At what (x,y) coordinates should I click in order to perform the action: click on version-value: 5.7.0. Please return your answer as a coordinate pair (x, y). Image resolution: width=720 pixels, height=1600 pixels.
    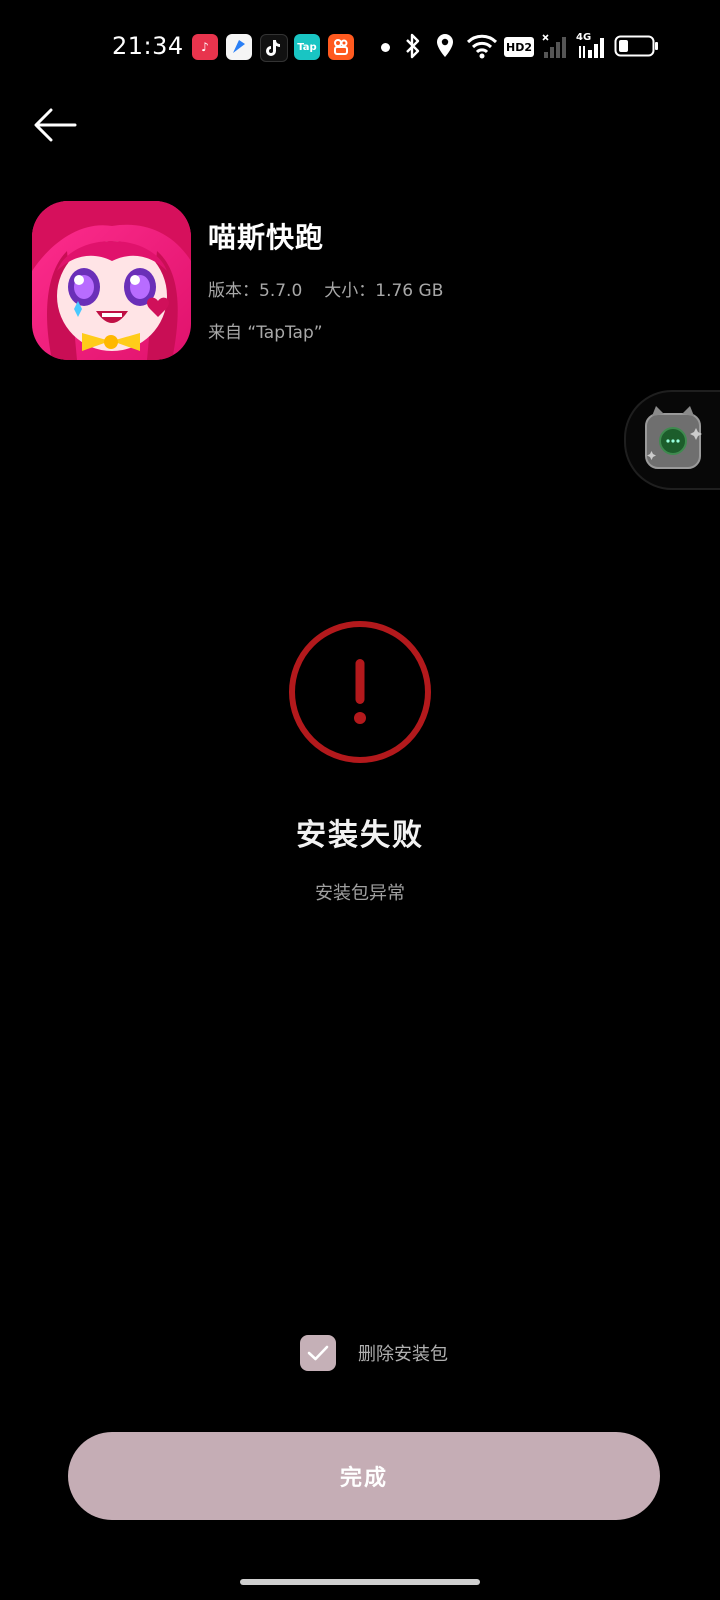
    Looking at the image, I should click on (281, 291).